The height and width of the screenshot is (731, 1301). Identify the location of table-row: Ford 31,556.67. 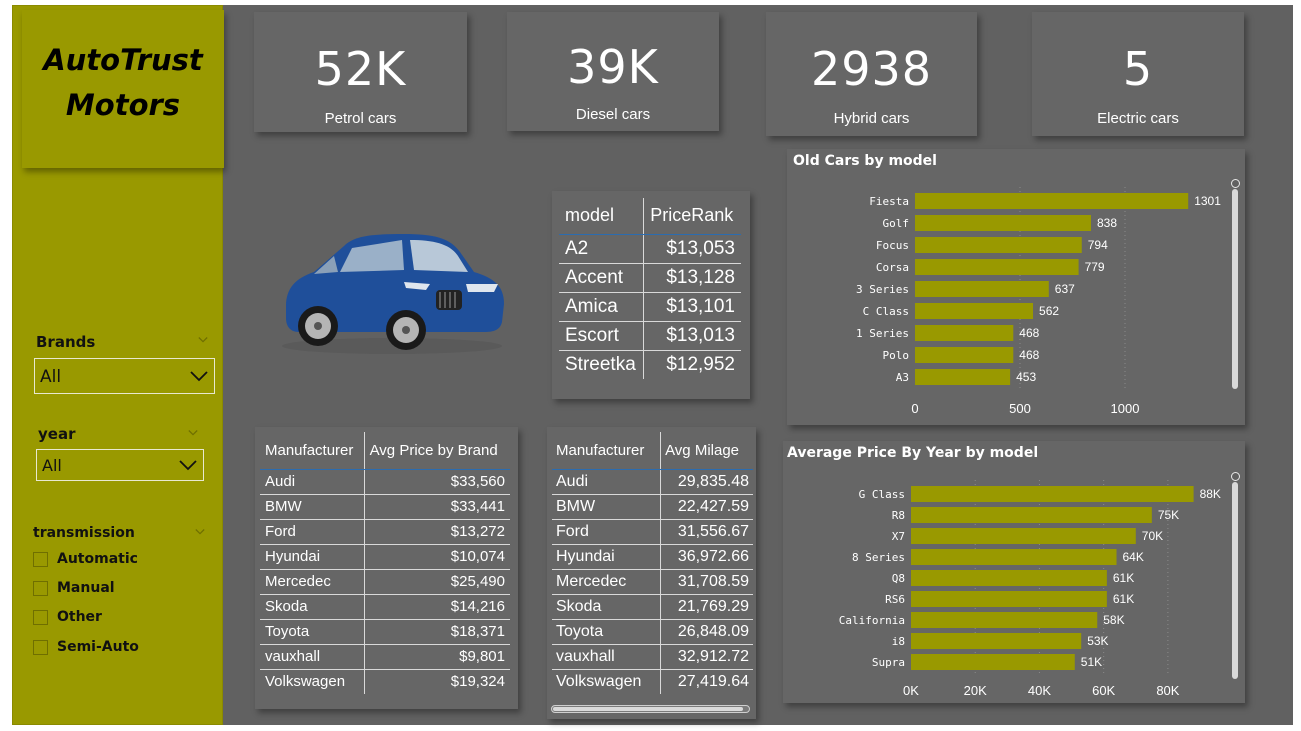
(652, 531).